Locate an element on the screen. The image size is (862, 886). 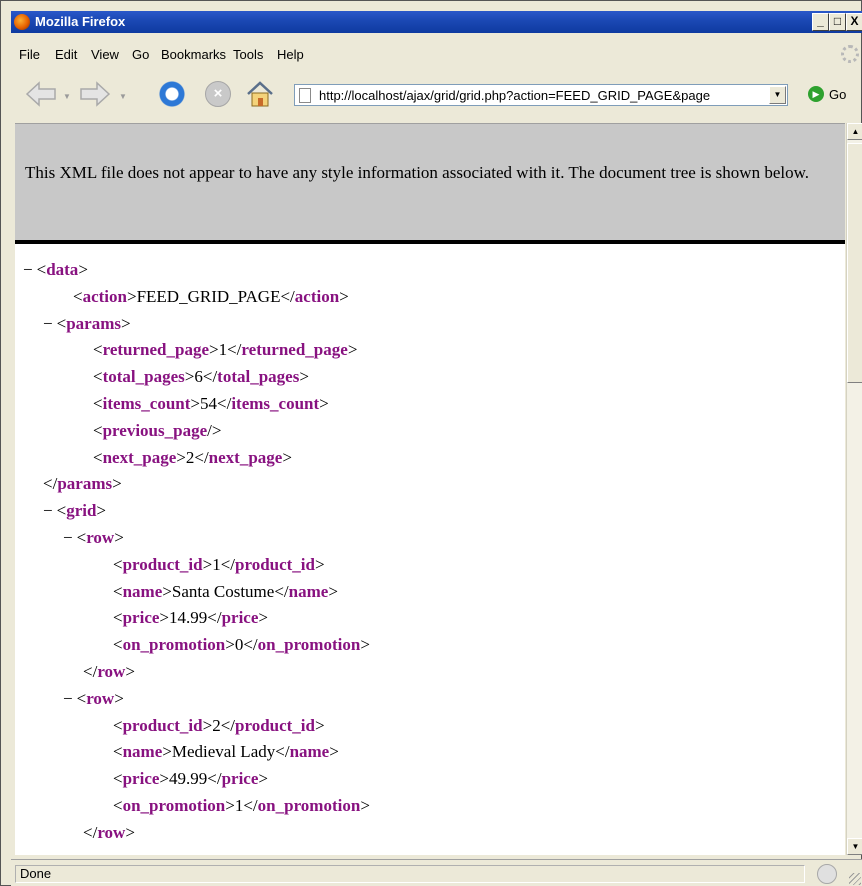
xml-line: − <params> is located at coordinates (87, 324).